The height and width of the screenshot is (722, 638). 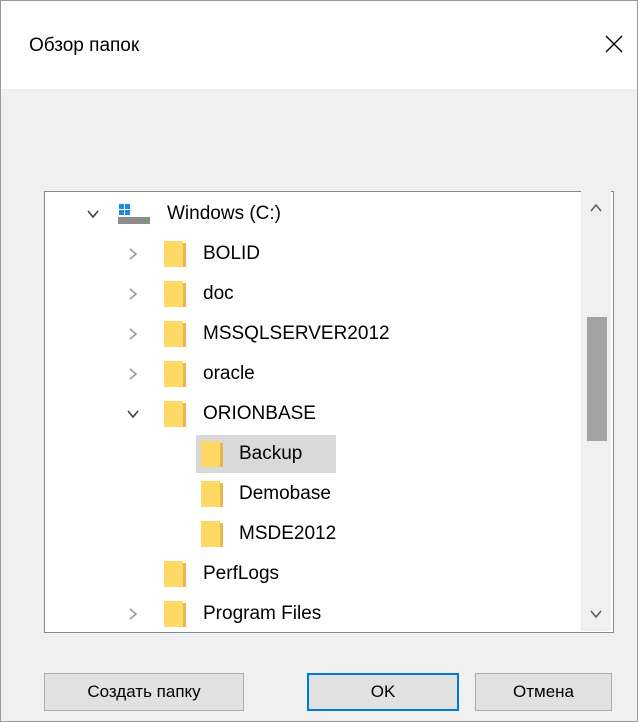 I want to click on dialog-title: Обзор папок, so click(x=84, y=45).